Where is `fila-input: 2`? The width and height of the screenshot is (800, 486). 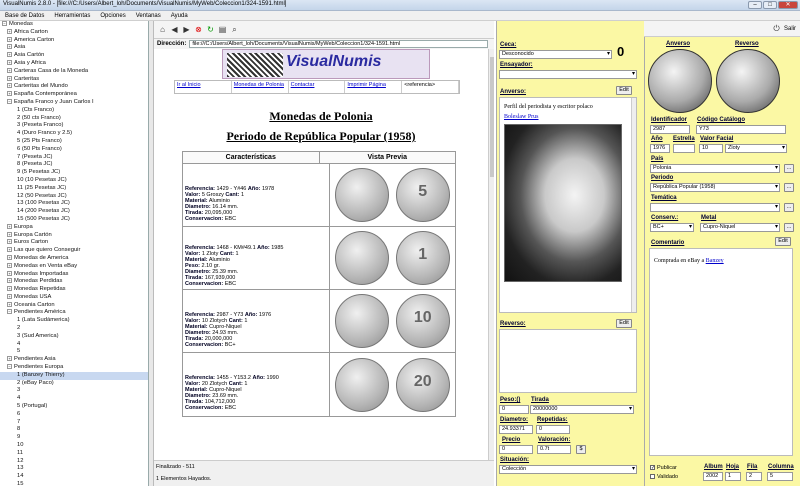 fila-input: 2 is located at coordinates (754, 476).